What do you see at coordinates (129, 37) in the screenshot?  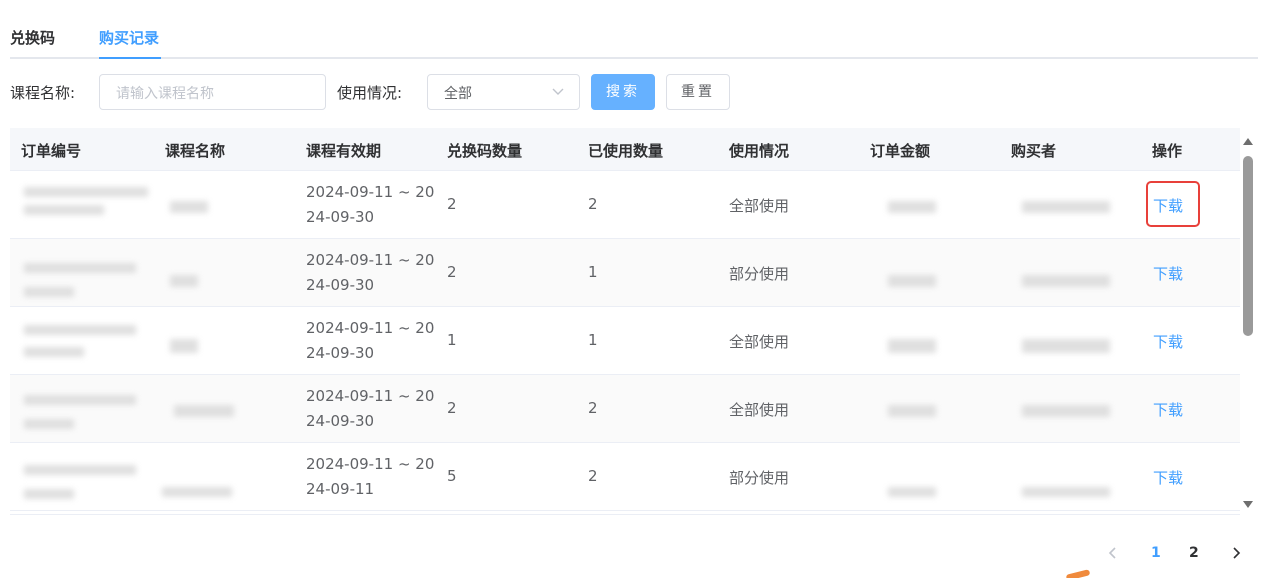 I see `tab-purchase-records: 购买记录` at bounding box center [129, 37].